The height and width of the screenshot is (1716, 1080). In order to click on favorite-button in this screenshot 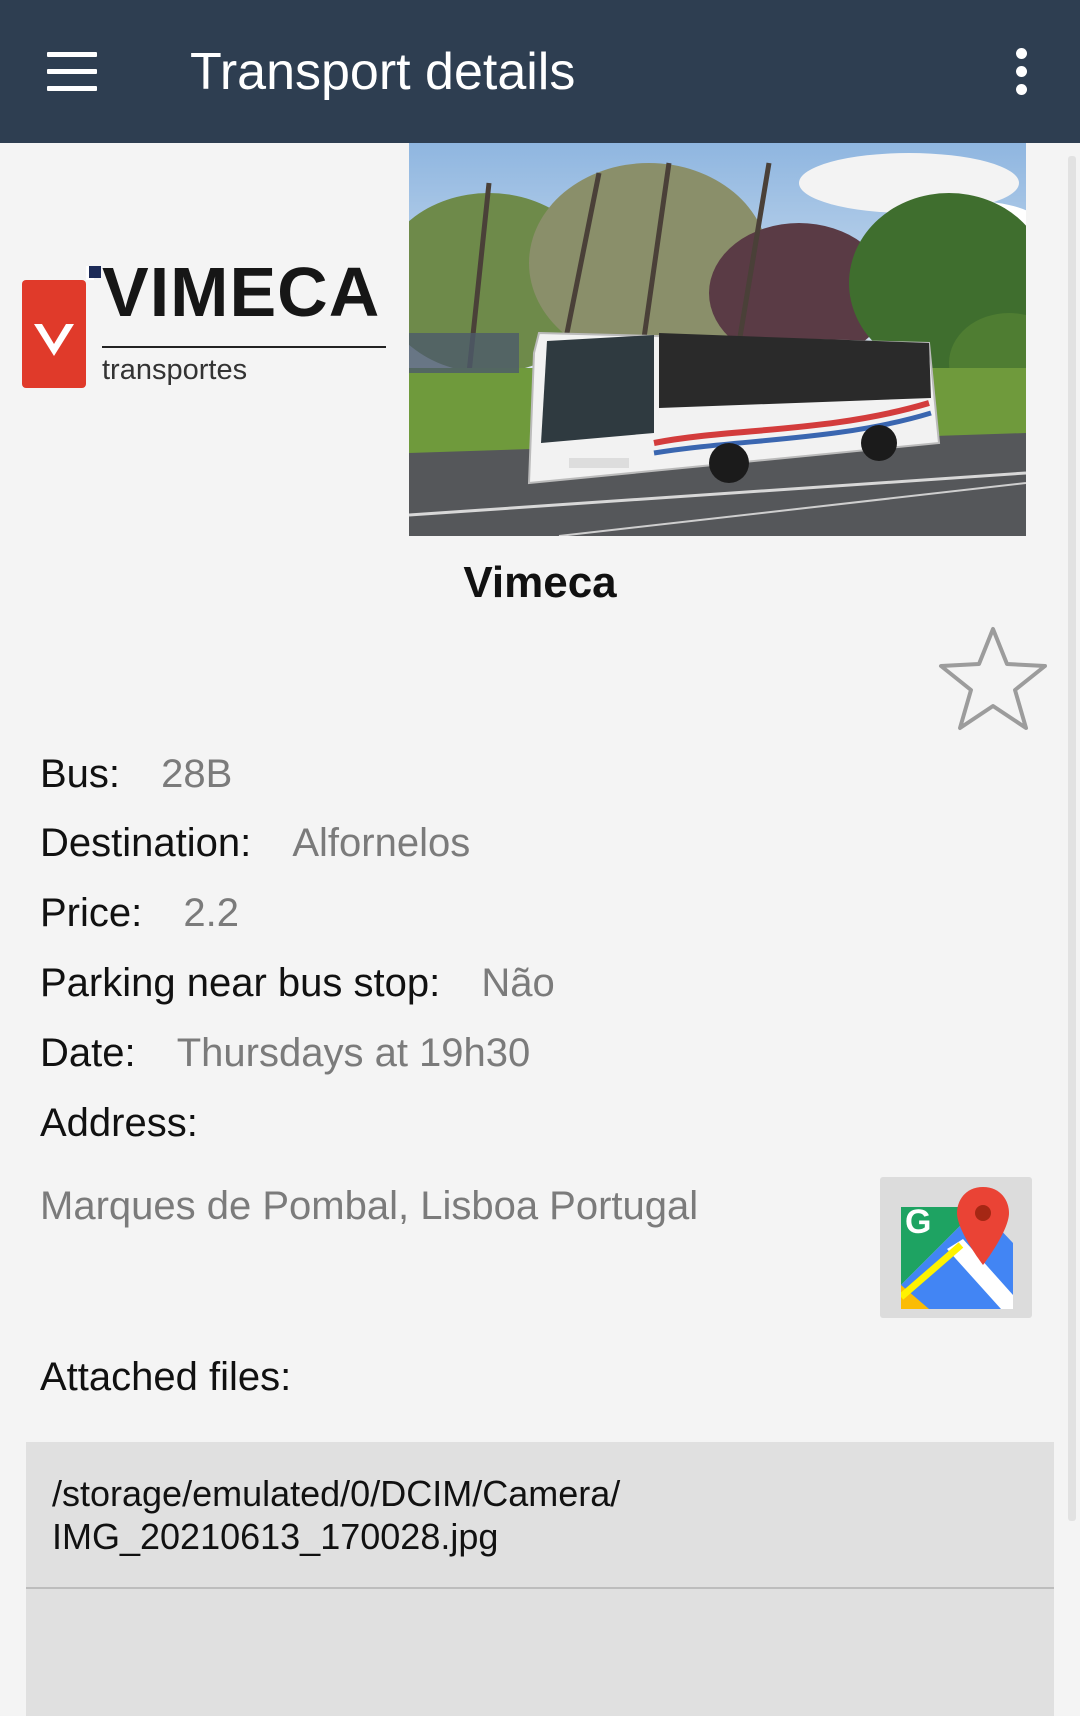, I will do `click(993, 679)`.